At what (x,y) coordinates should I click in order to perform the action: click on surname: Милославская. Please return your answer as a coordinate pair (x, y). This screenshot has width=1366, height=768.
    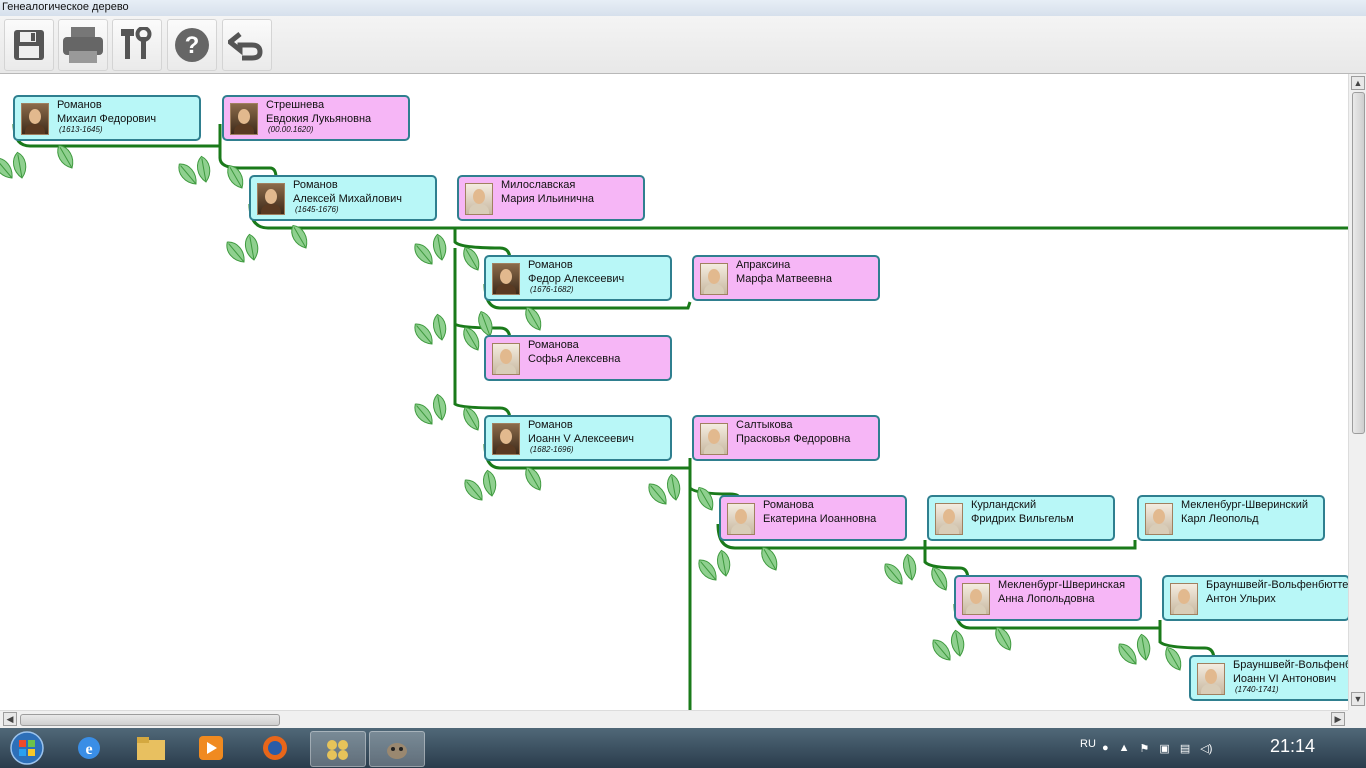
    Looking at the image, I should click on (538, 185).